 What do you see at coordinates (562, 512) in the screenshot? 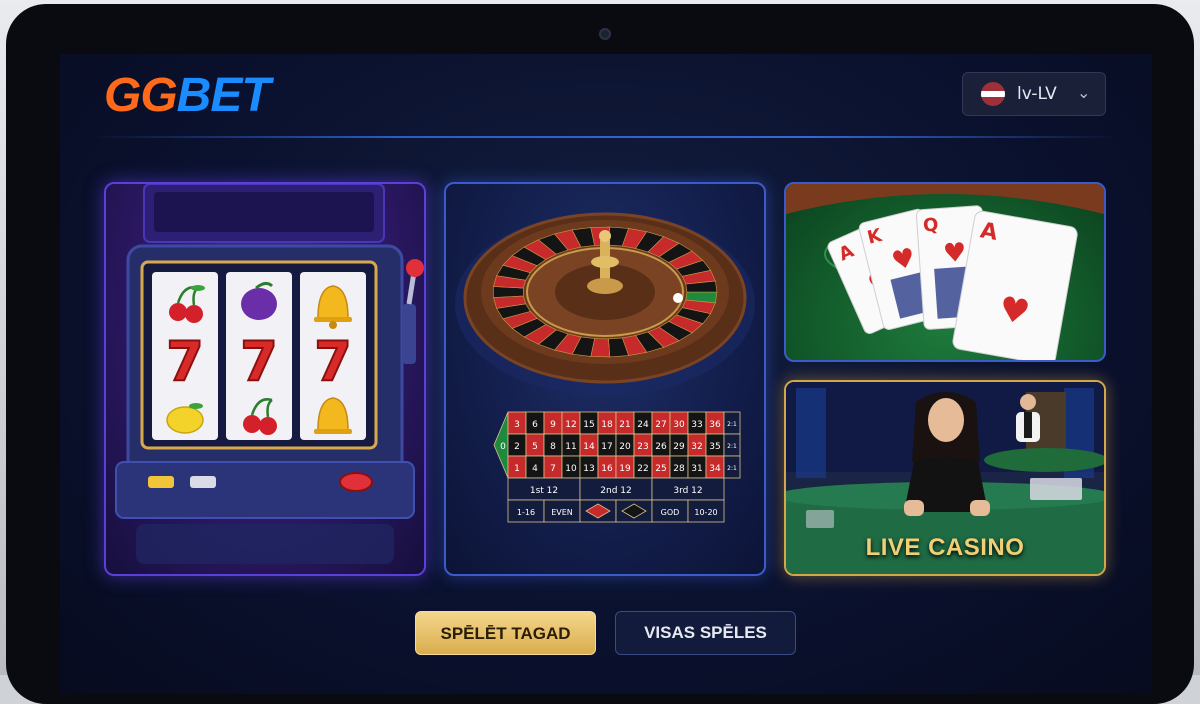
I see `outside-bet-label: EVEN` at bounding box center [562, 512].